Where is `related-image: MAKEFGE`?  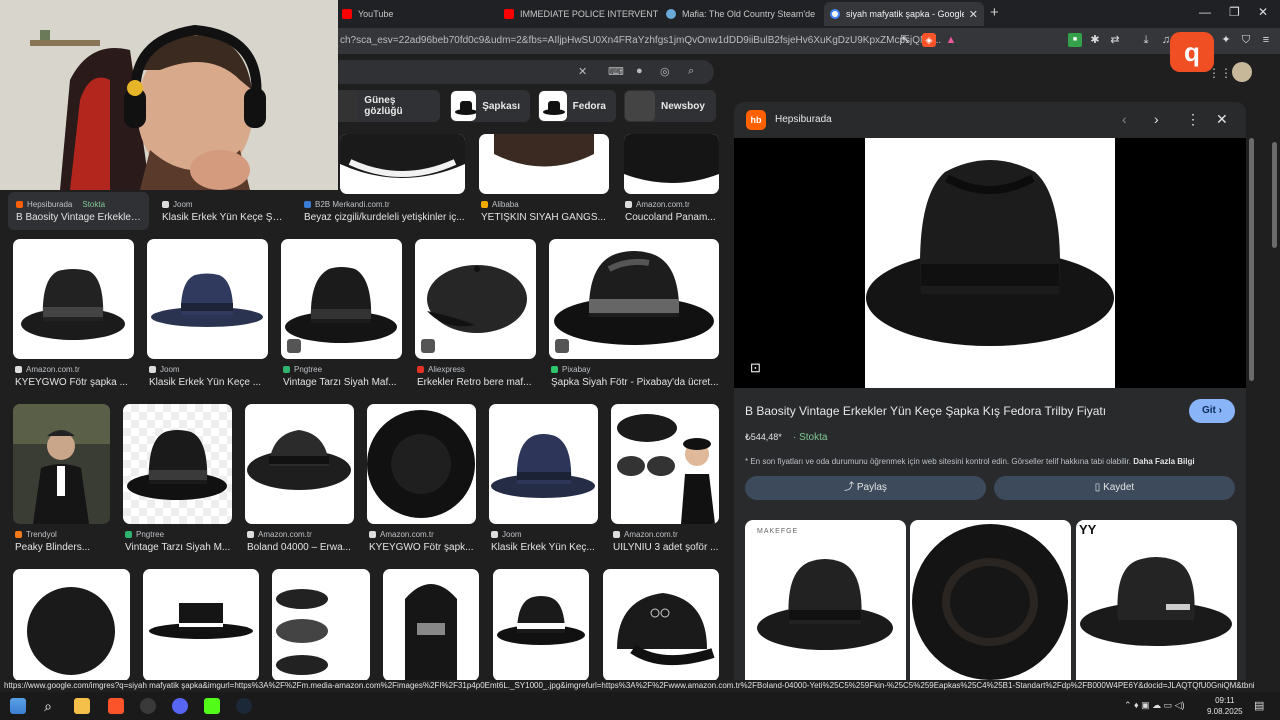 related-image: MAKEFGE is located at coordinates (825, 600).